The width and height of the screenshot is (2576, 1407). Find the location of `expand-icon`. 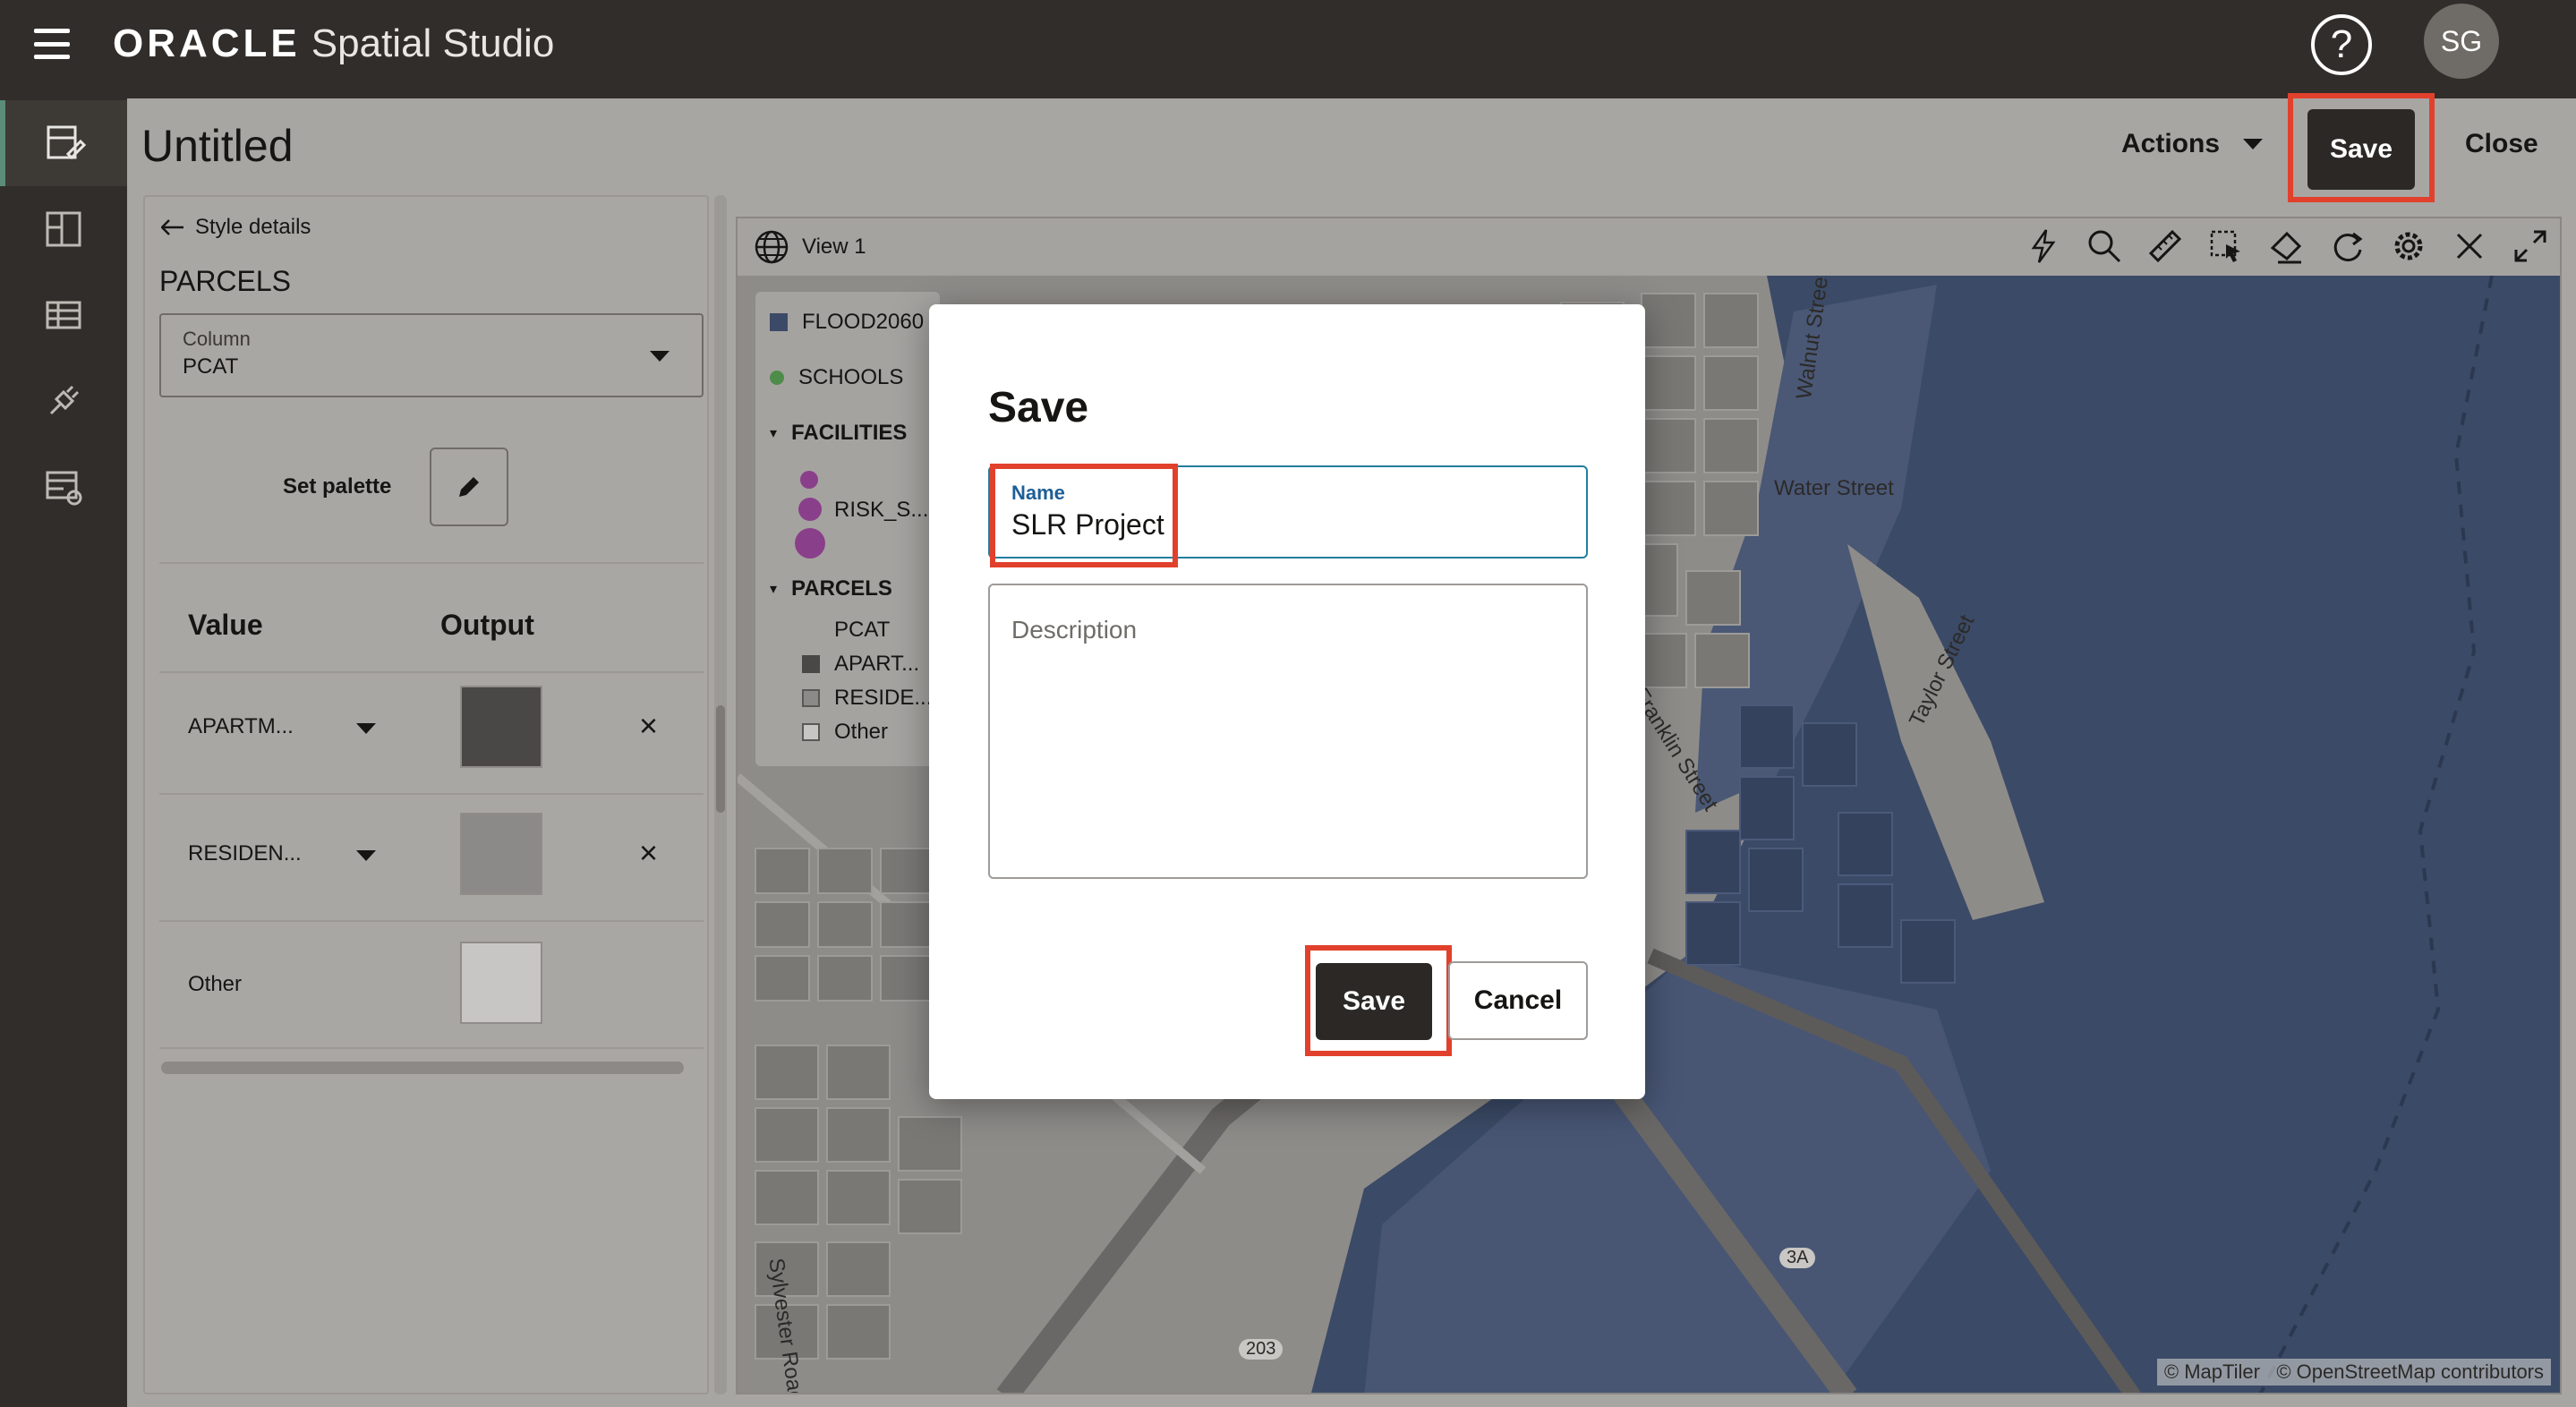

expand-icon is located at coordinates (2530, 246).